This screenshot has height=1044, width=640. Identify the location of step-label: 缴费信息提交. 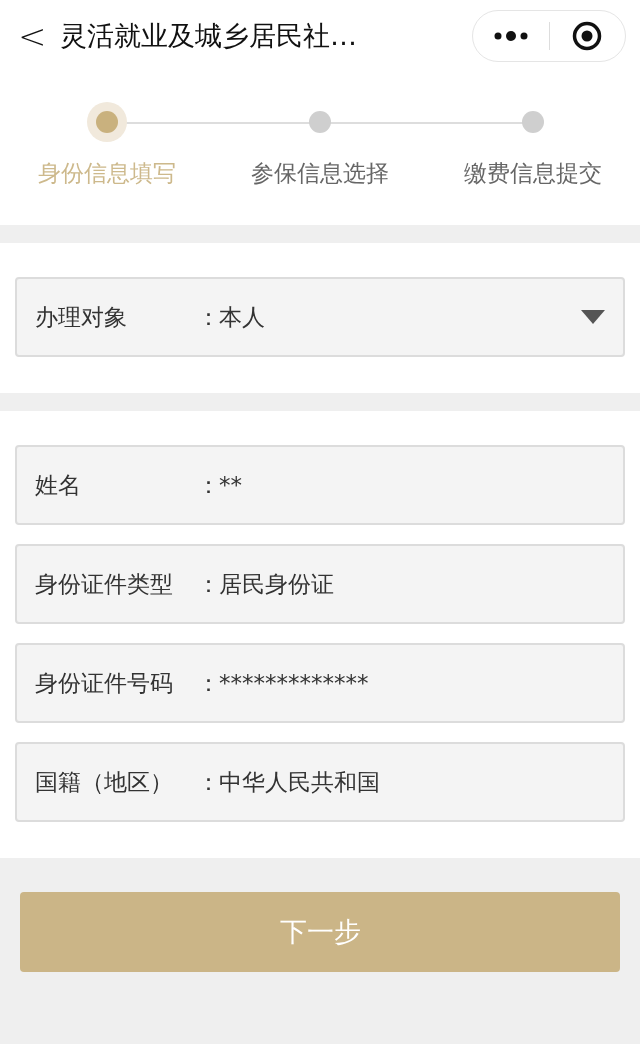
(533, 173).